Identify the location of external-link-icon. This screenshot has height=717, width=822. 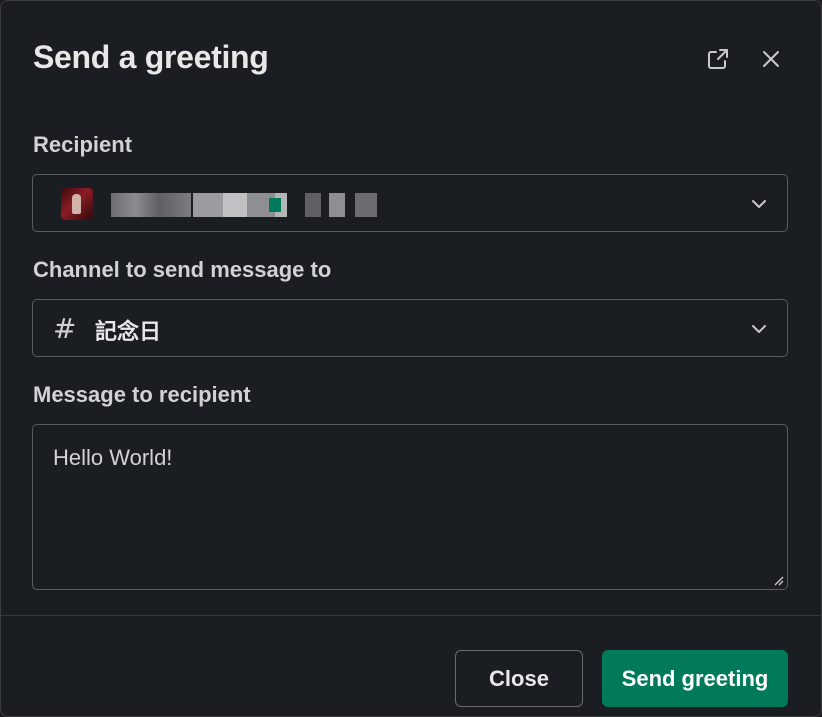
(718, 59).